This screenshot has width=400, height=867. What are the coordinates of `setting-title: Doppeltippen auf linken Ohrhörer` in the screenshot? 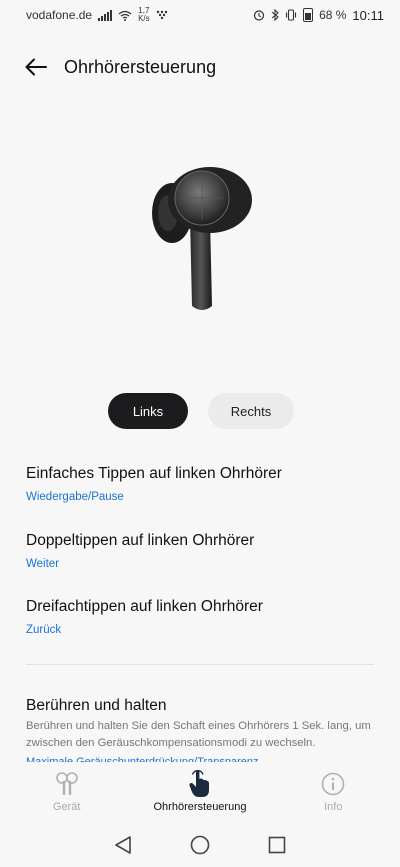 It's located at (140, 540).